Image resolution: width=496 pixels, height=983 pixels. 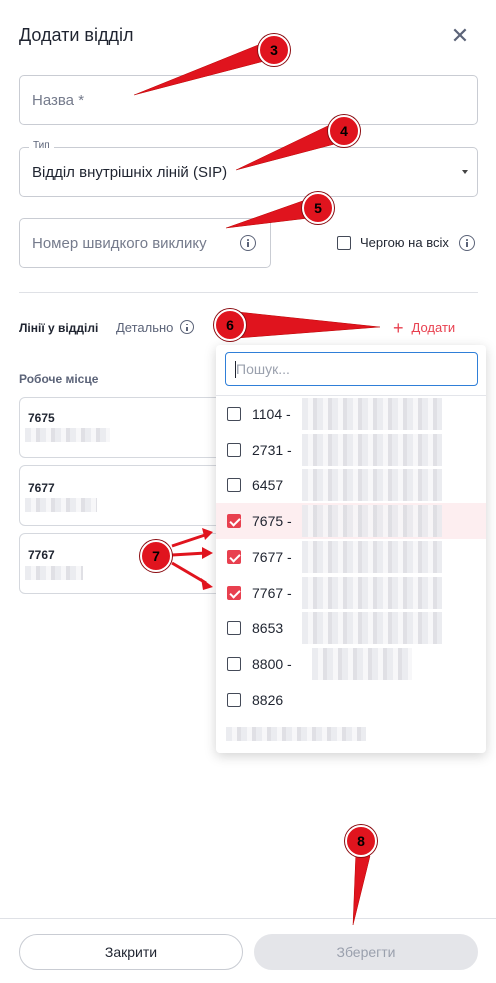 I want to click on annotation-marker-4: 4, so click(x=344, y=131).